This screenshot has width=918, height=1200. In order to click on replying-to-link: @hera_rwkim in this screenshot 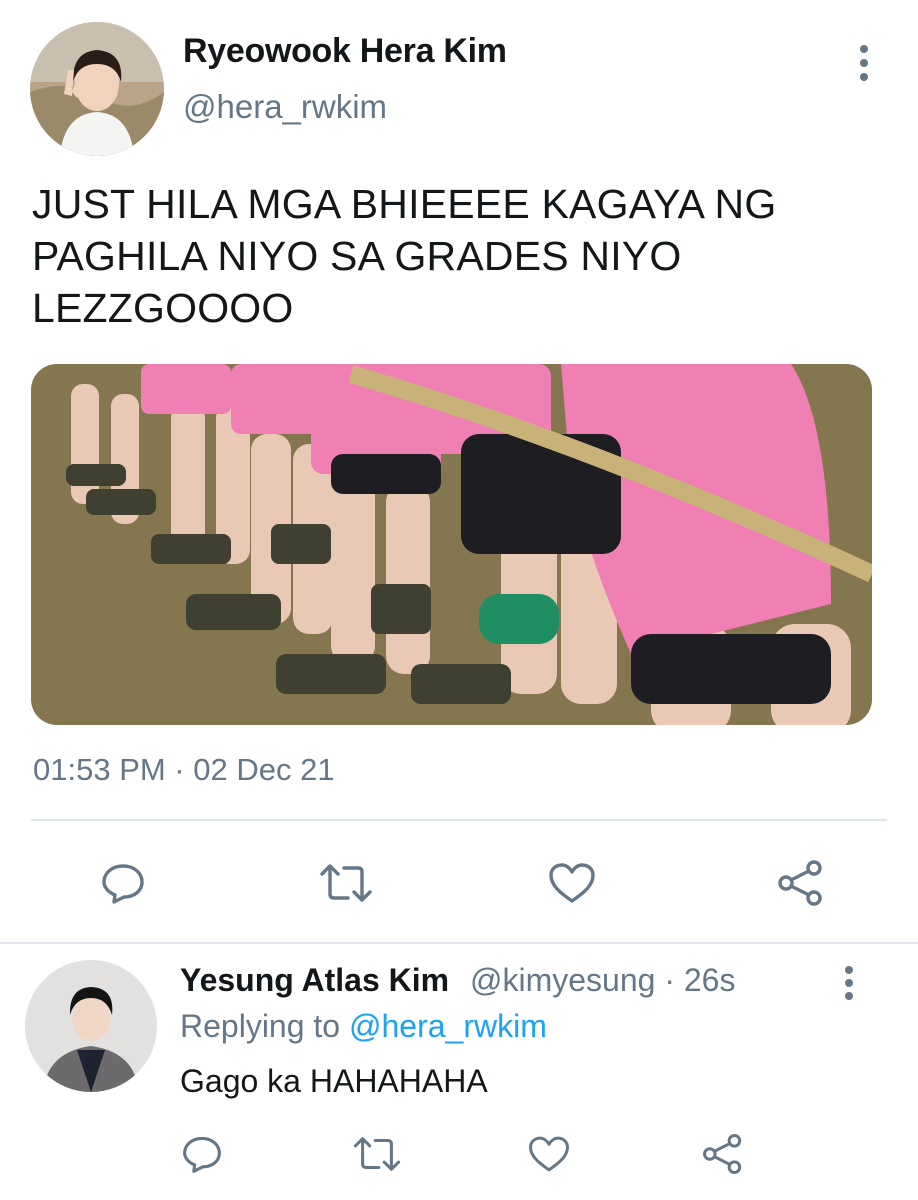, I will do `click(448, 1026)`.